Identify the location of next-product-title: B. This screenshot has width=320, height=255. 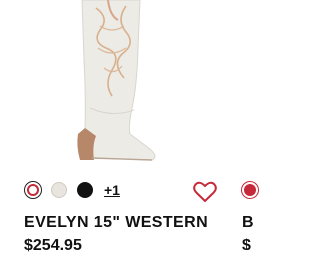
(248, 223).